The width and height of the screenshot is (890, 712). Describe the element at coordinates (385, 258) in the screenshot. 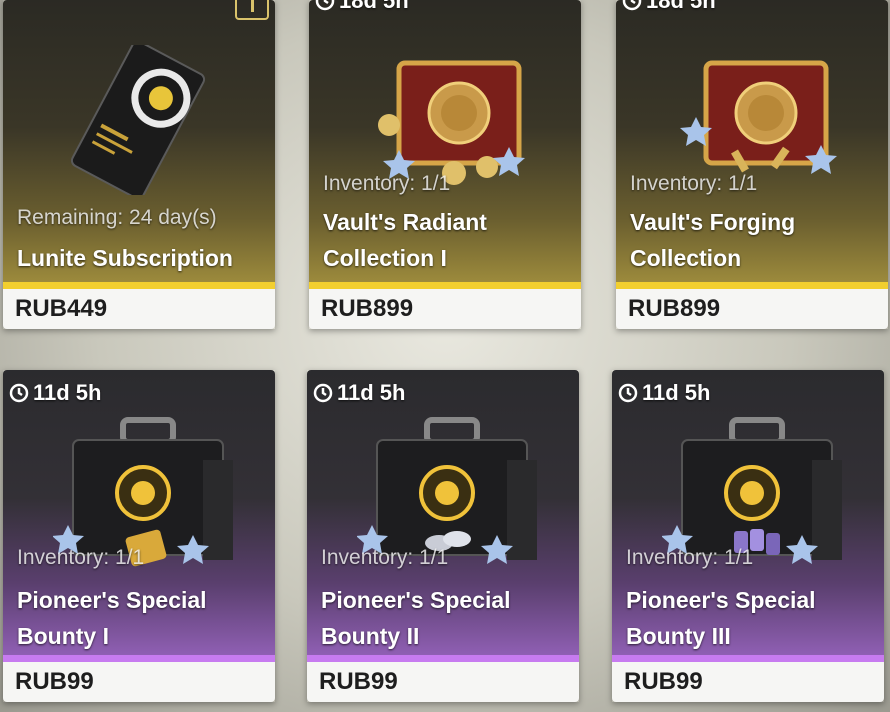

I see `card-title-line: Collection I` at that location.